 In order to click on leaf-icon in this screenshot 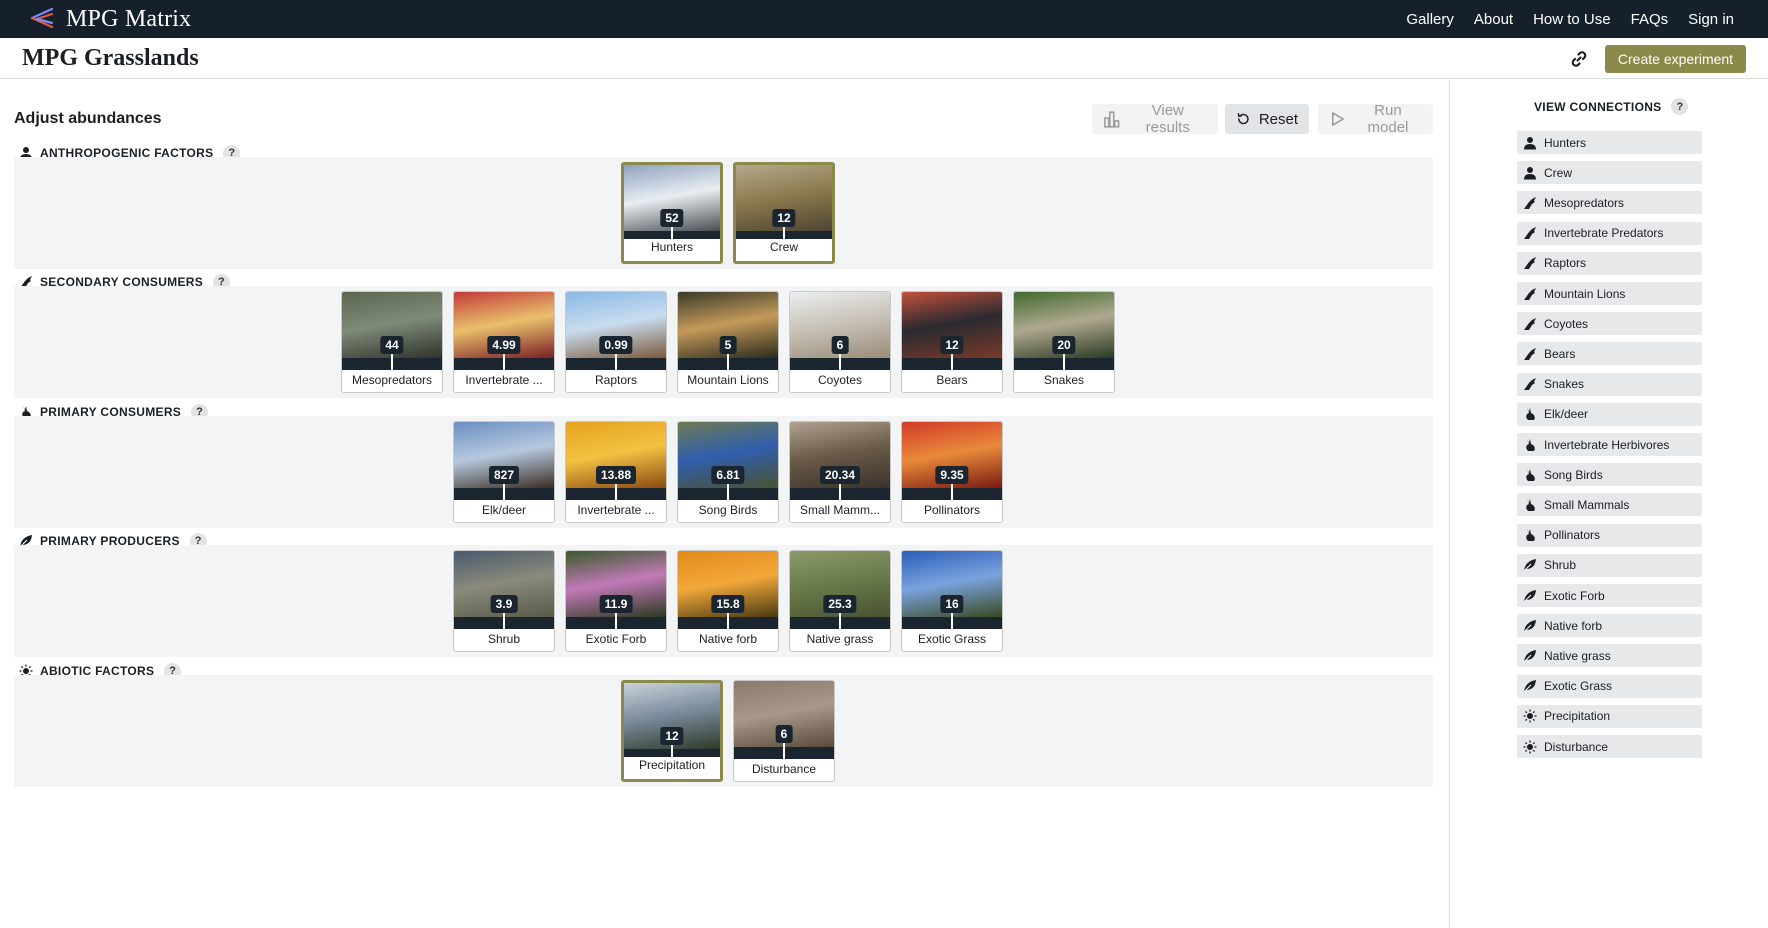, I will do `click(1530, 565)`.